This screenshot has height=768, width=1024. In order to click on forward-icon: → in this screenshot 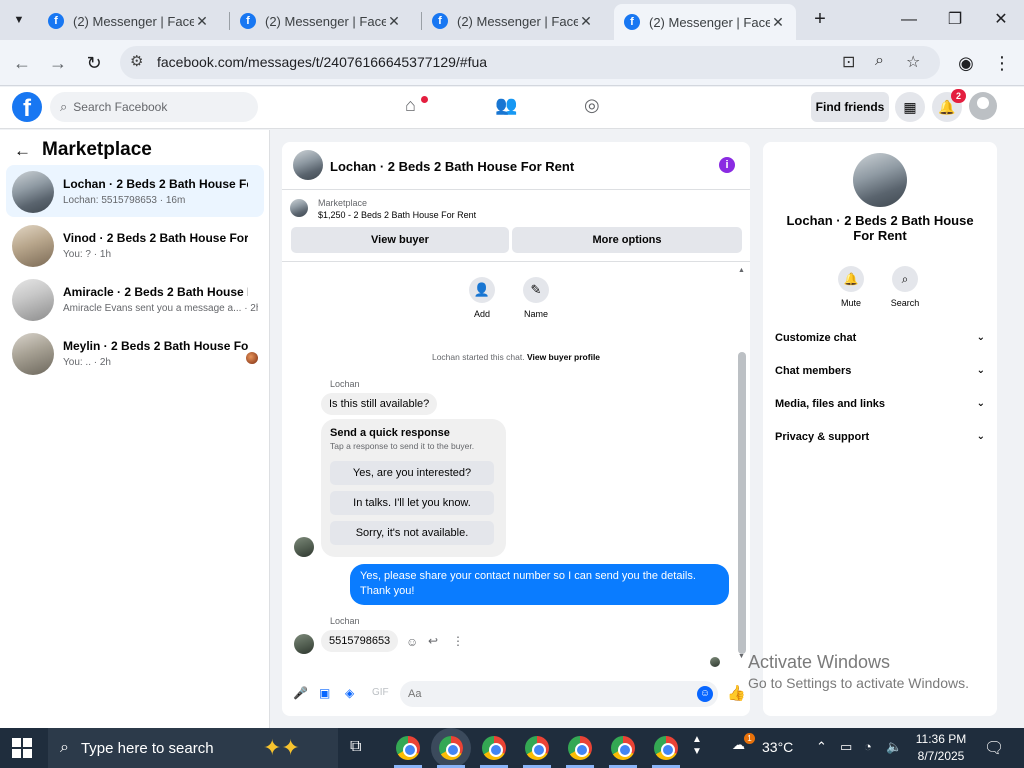, I will do `click(58, 63)`.